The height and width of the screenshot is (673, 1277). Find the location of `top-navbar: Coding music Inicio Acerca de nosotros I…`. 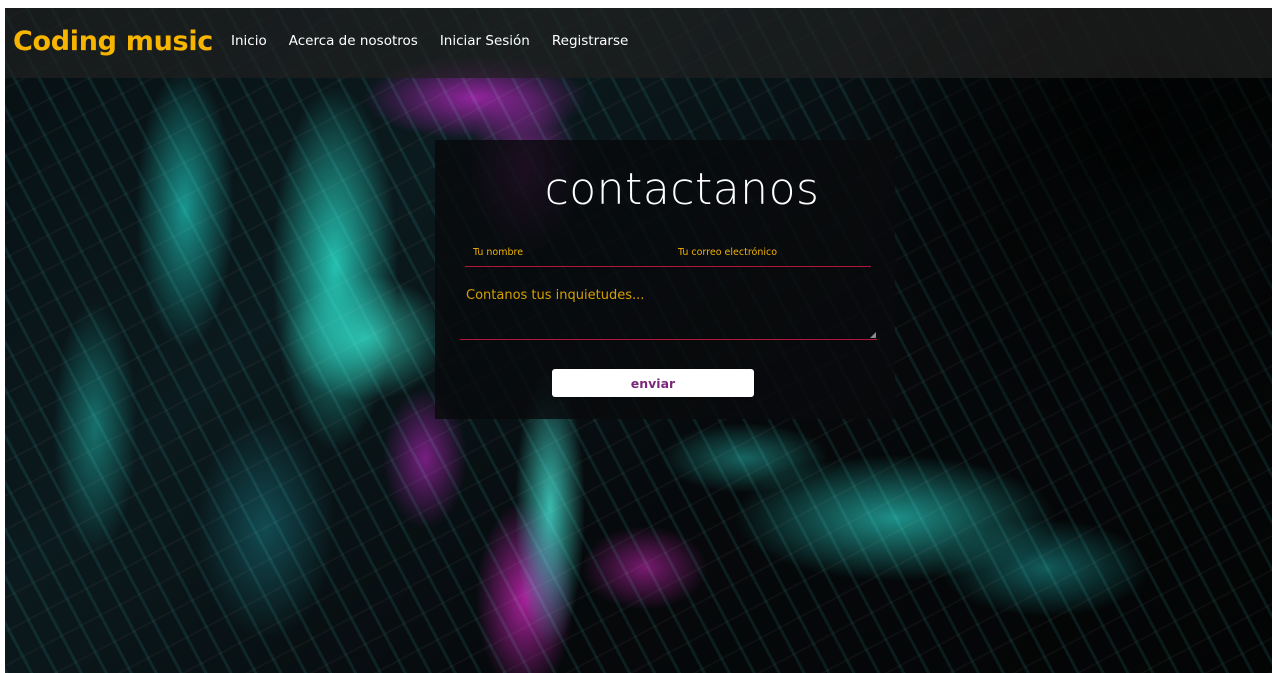

top-navbar: Coding music Inicio Acerca de nosotros I… is located at coordinates (638, 43).